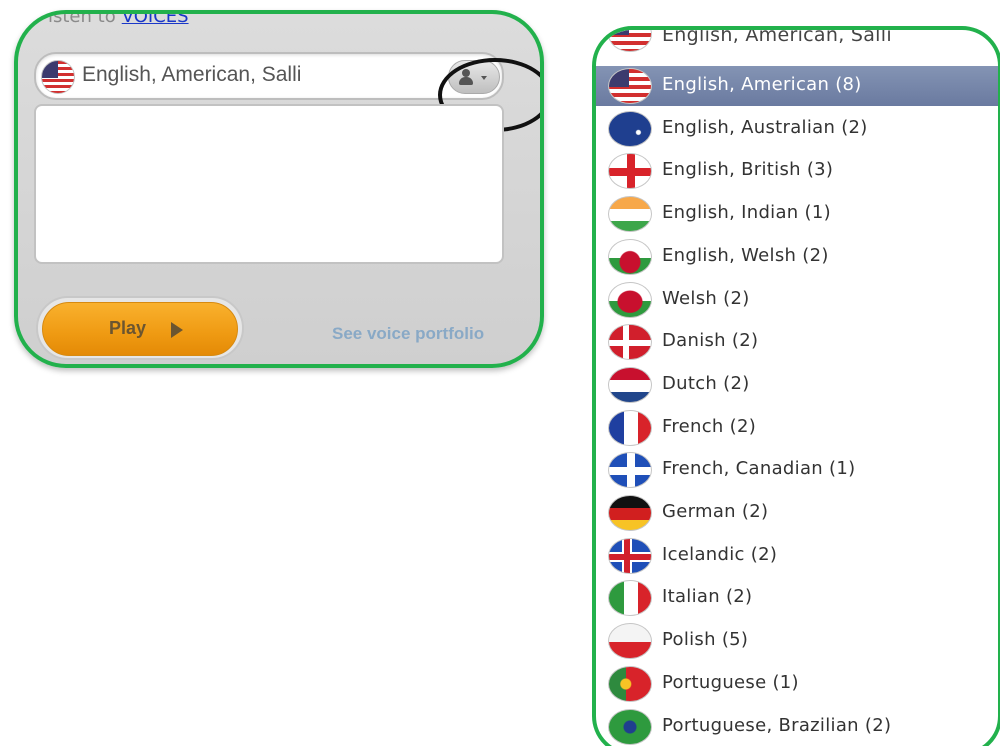 This screenshot has height=746, width=1000. I want to click on language-option: Polish (5), so click(797, 641).